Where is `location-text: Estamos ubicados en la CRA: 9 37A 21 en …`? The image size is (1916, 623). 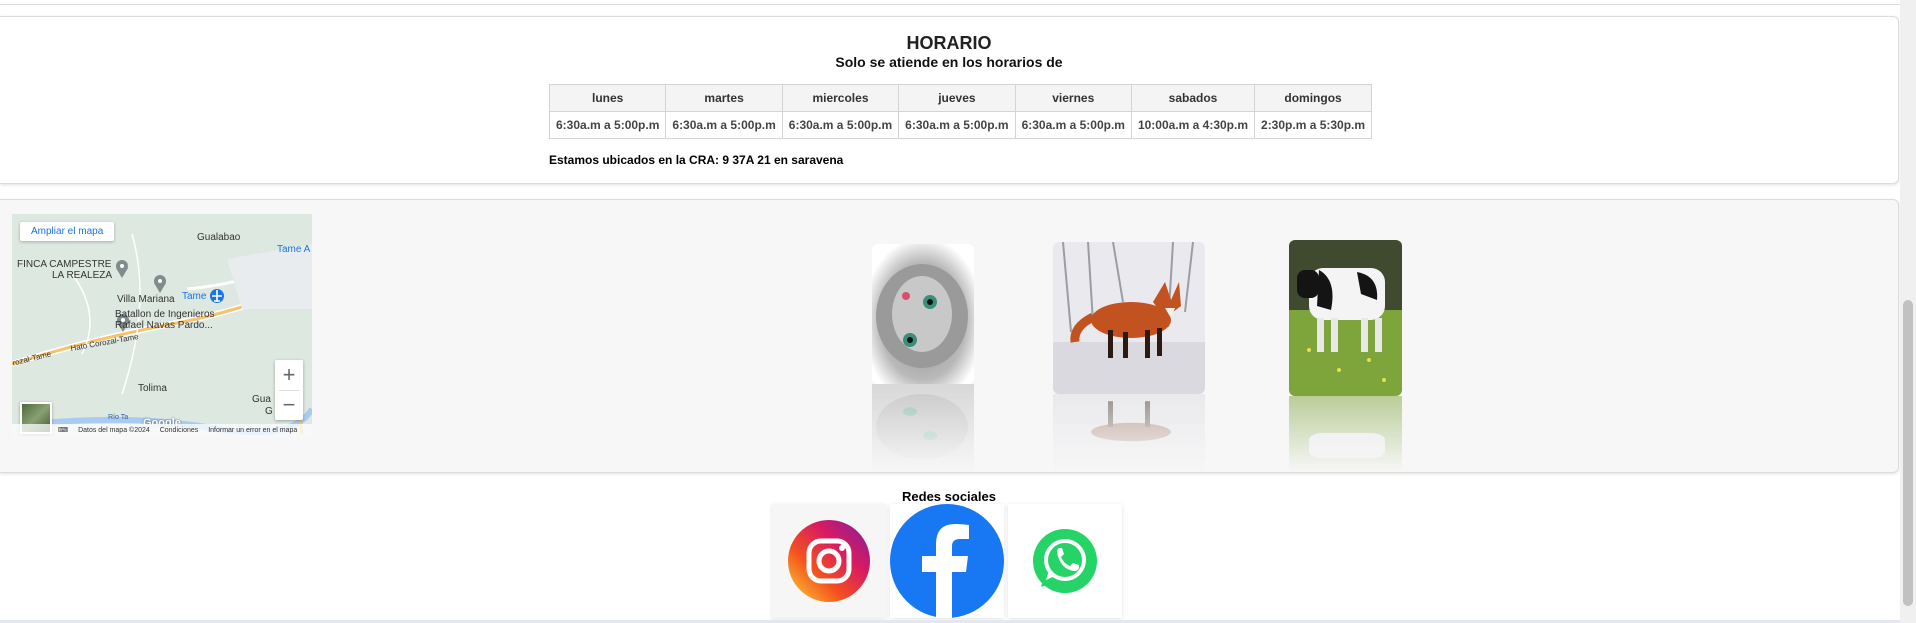 location-text: Estamos ubicados en la CRA: 9 37A 21 en … is located at coordinates (696, 160).